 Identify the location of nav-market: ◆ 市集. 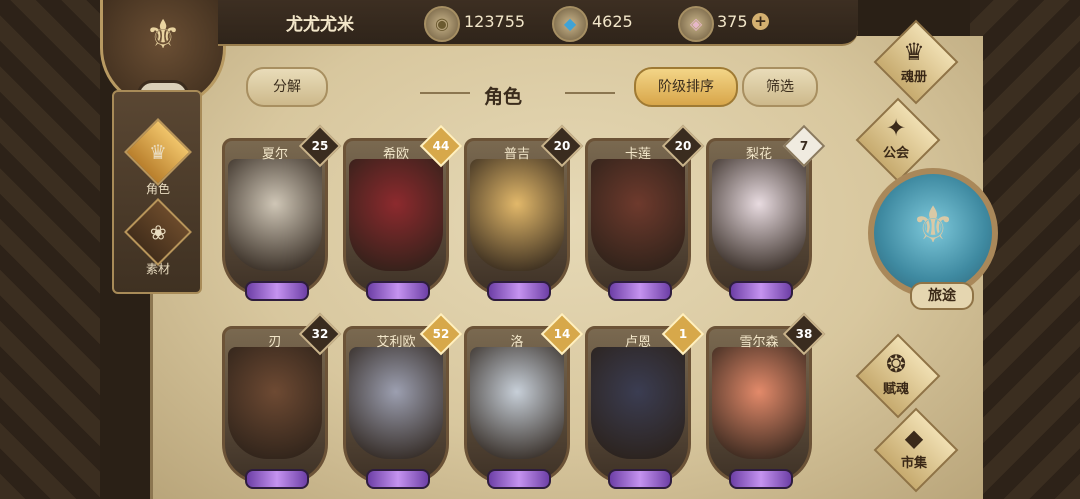
(913, 450).